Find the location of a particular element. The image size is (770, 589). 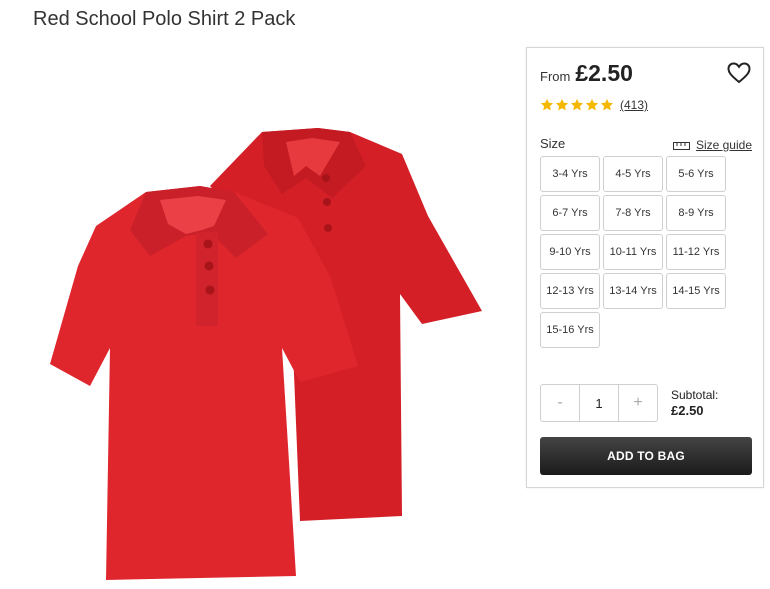

size-option: 5-6 Yrs is located at coordinates (696, 174).